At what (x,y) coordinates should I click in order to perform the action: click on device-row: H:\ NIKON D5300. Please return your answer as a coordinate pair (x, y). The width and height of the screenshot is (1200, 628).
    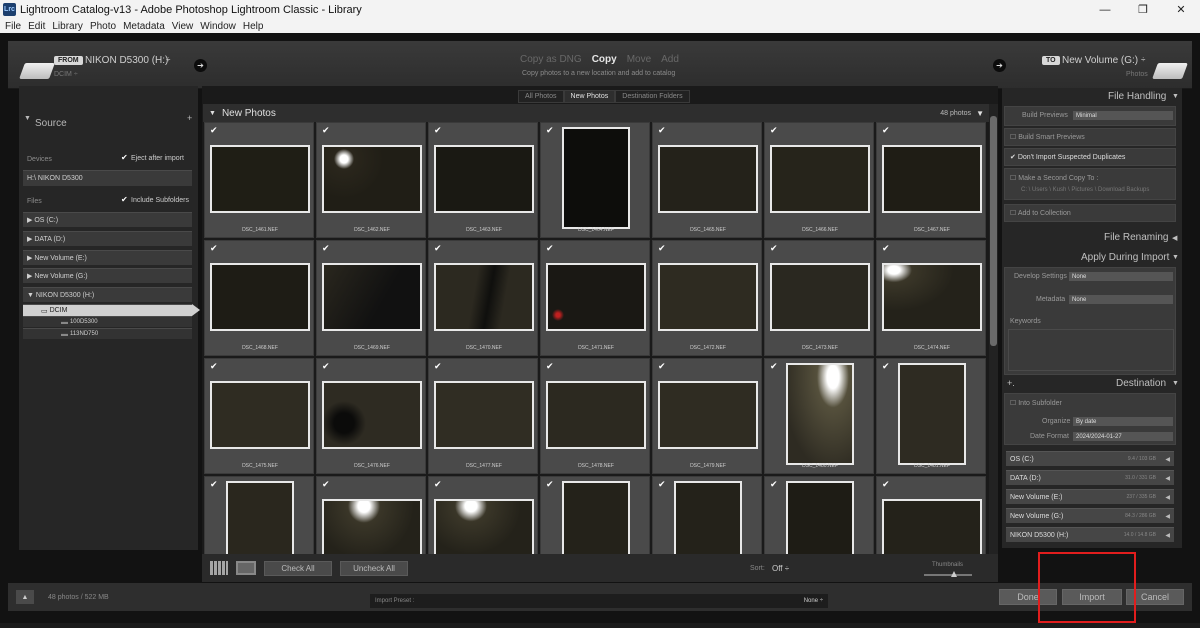
    Looking at the image, I should click on (107, 178).